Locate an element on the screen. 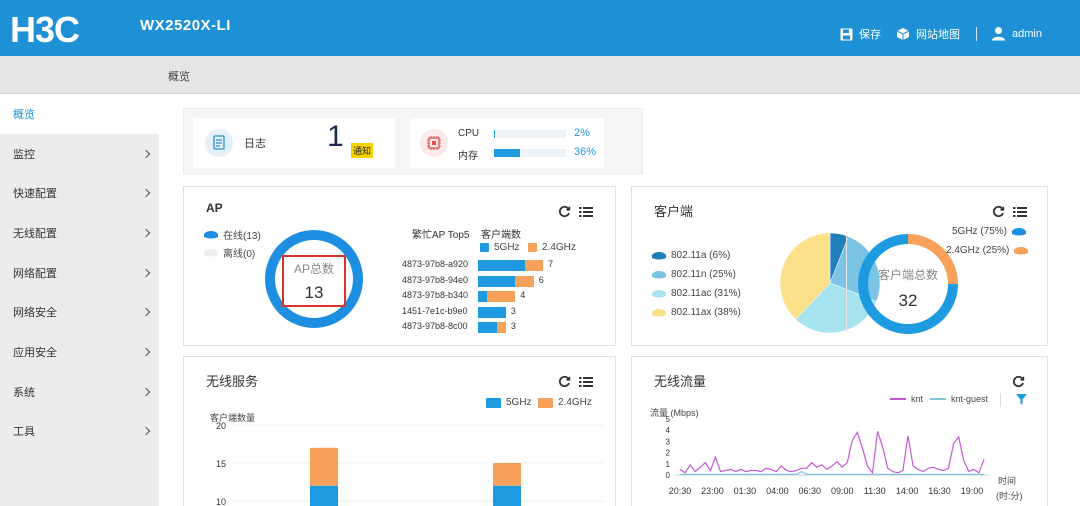 Image resolution: width=1080 pixels, height=506 pixels. traffic-x-tick: 19:00 is located at coordinates (972, 491).